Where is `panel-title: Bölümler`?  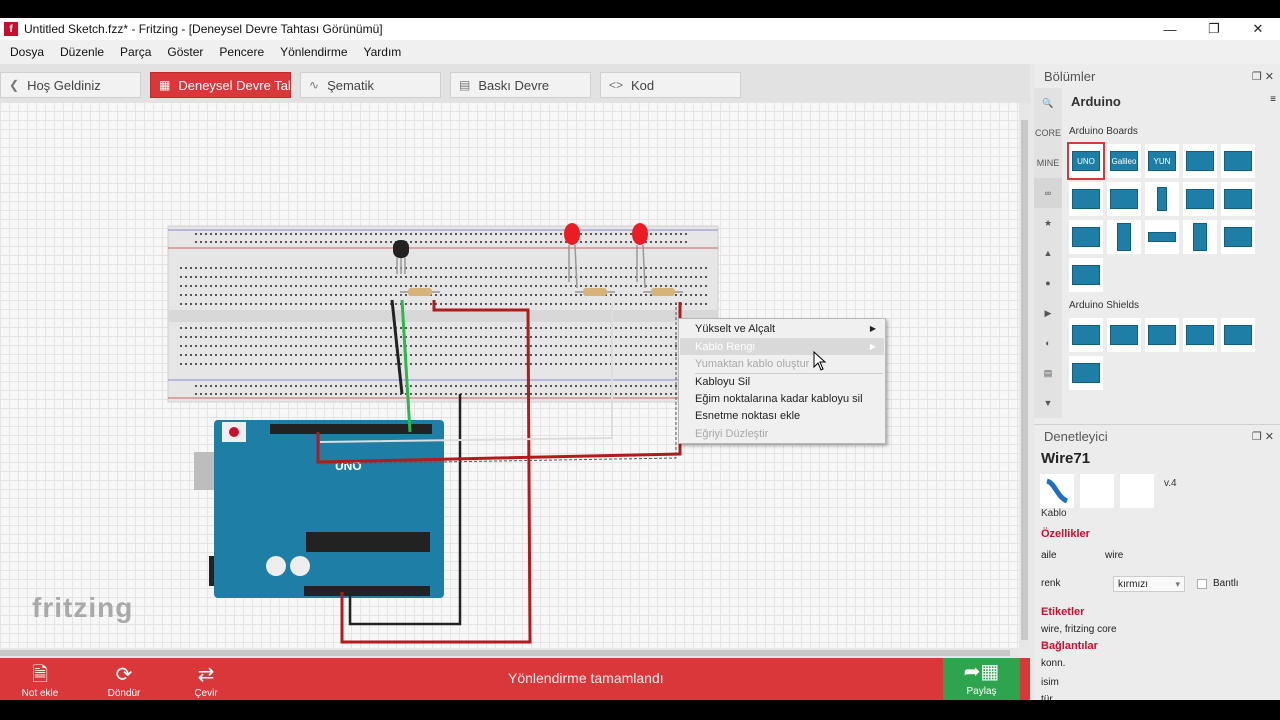
panel-title: Bölümler is located at coordinates (1070, 76).